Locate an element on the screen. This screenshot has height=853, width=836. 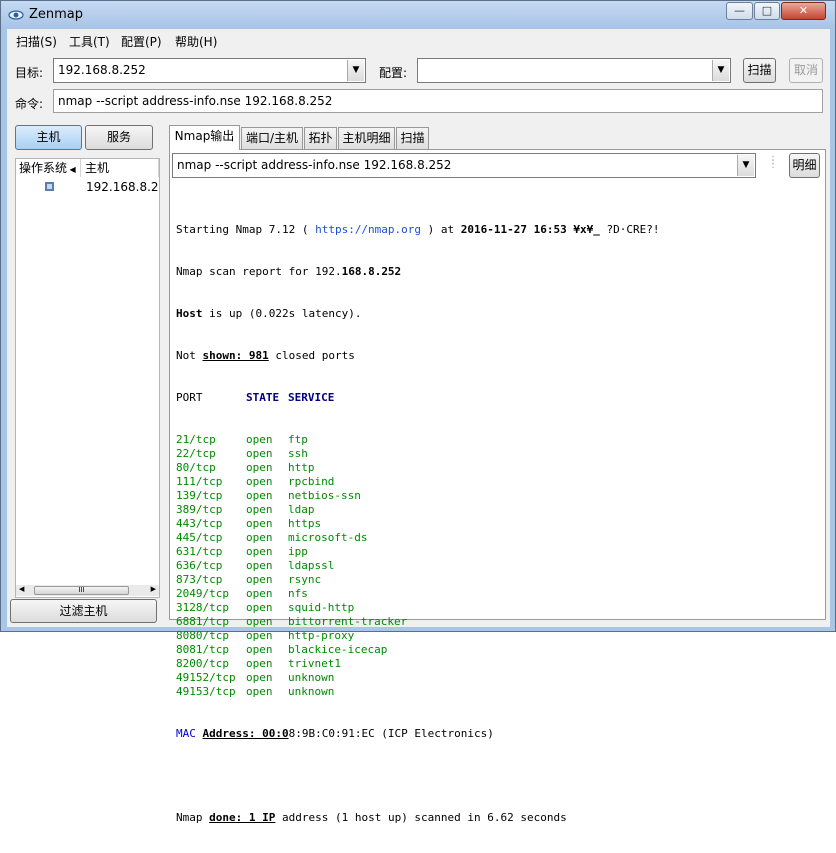
output-text: ) at is located at coordinates (441, 229).